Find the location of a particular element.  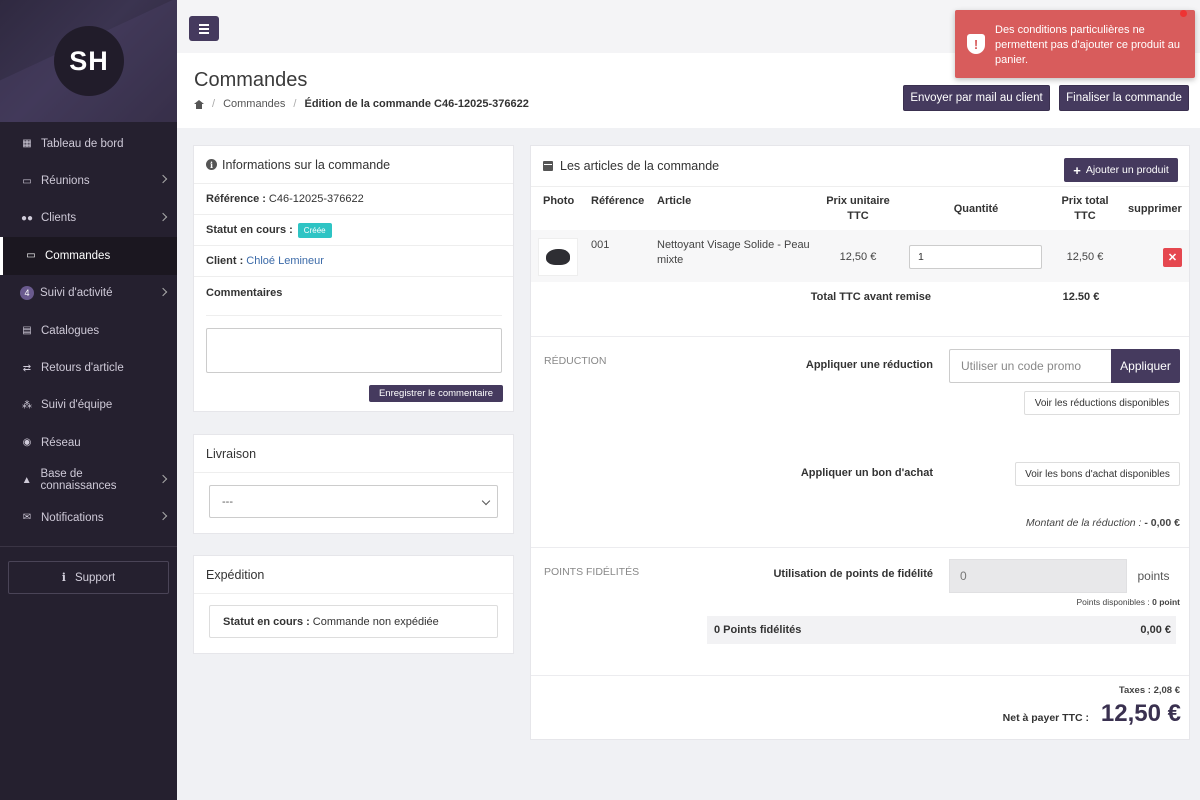

close-icon: ✕ is located at coordinates (1172, 258).